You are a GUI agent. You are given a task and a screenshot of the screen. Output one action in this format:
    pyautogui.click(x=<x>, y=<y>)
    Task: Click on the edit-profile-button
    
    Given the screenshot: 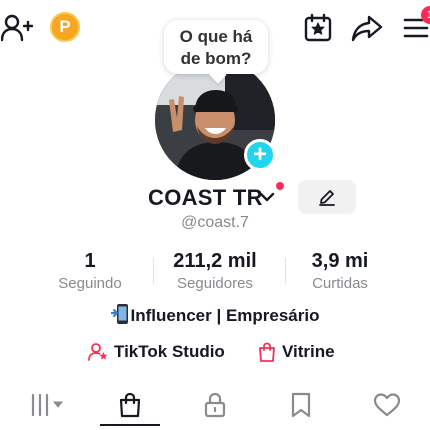 What is the action you would take?
    pyautogui.click(x=327, y=197)
    